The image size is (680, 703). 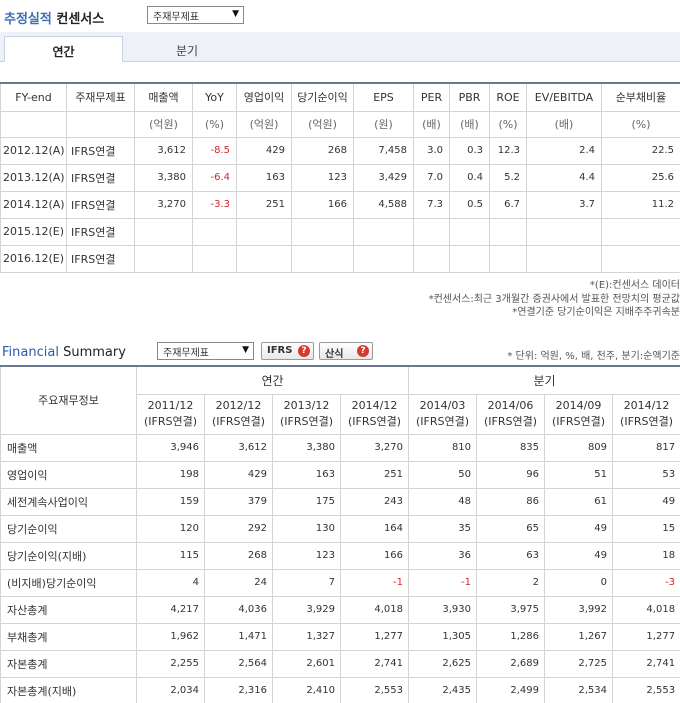 What do you see at coordinates (564, 150) in the screenshot?
I see `value-cell: 2.4` at bounding box center [564, 150].